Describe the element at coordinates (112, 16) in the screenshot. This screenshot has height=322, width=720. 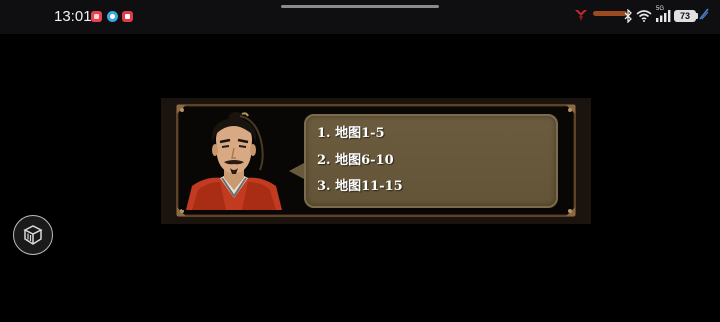
I see `app-notification-blue-icon` at that location.